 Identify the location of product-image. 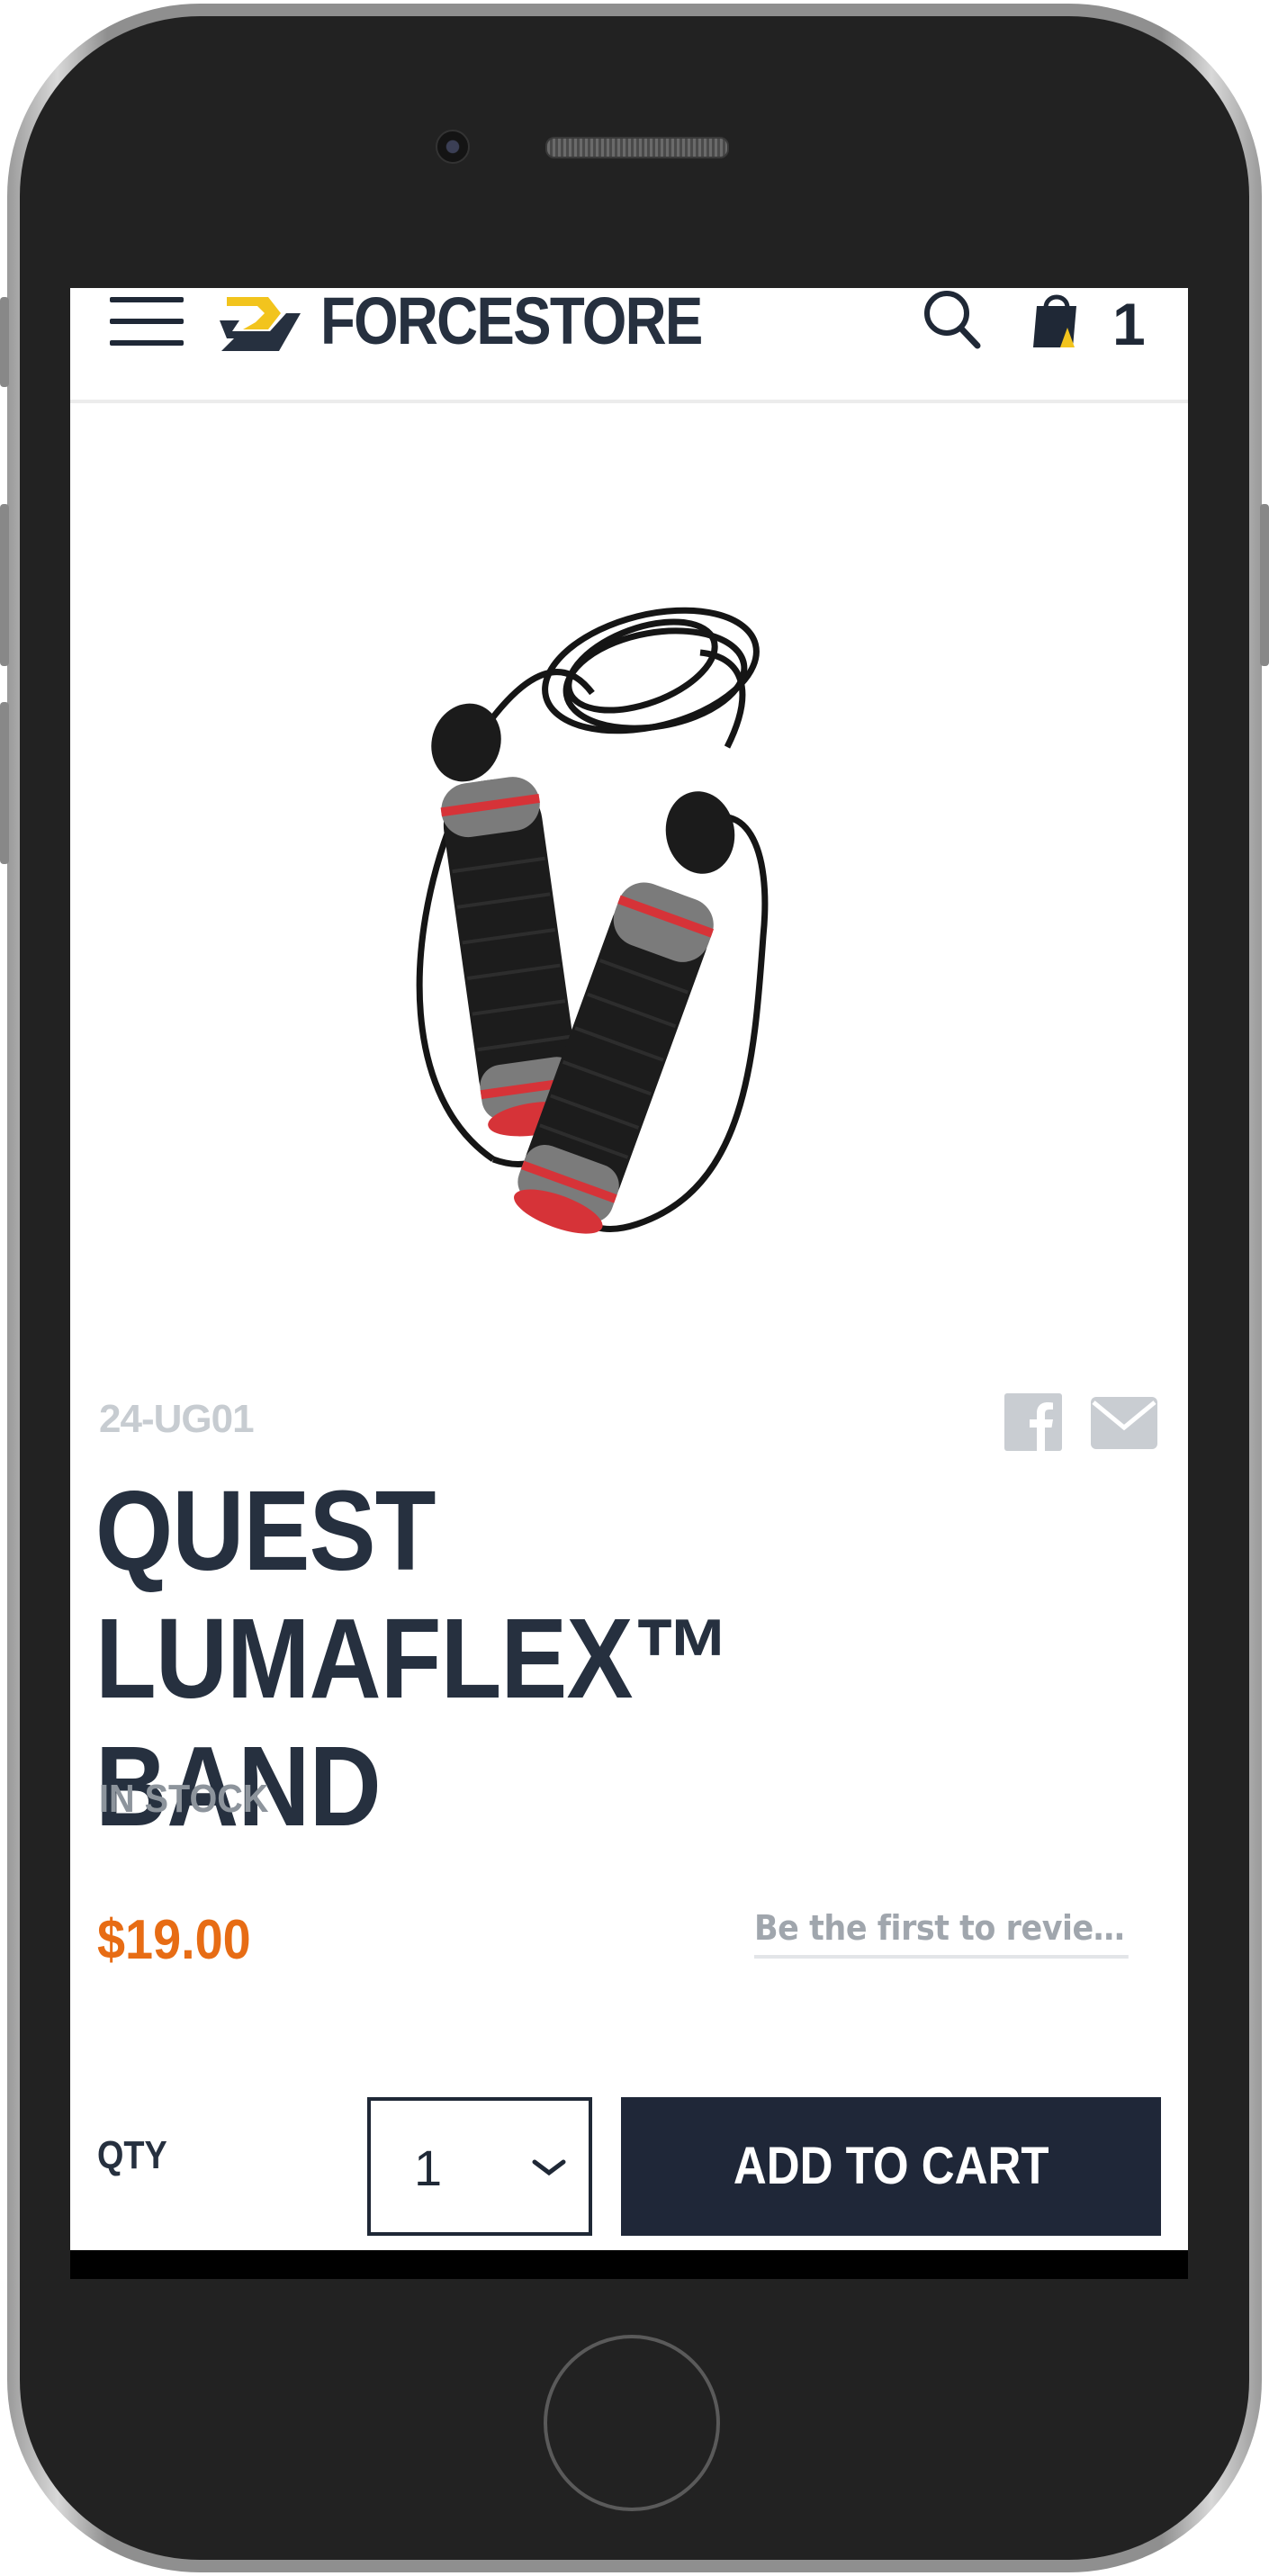
(646, 904).